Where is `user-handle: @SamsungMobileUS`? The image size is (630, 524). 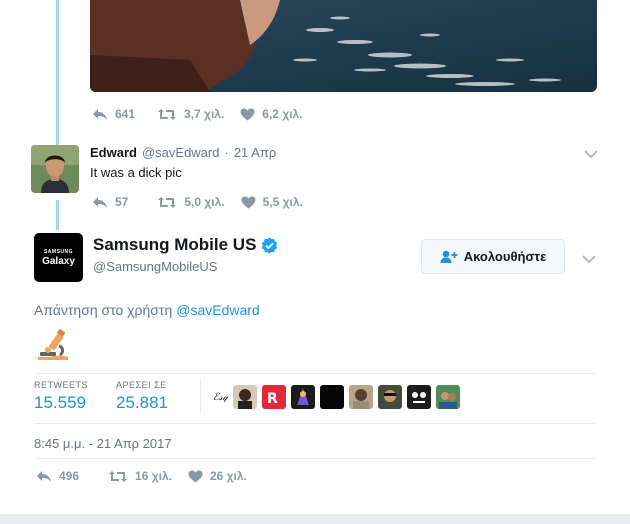 user-handle: @SamsungMobileUS is located at coordinates (155, 266).